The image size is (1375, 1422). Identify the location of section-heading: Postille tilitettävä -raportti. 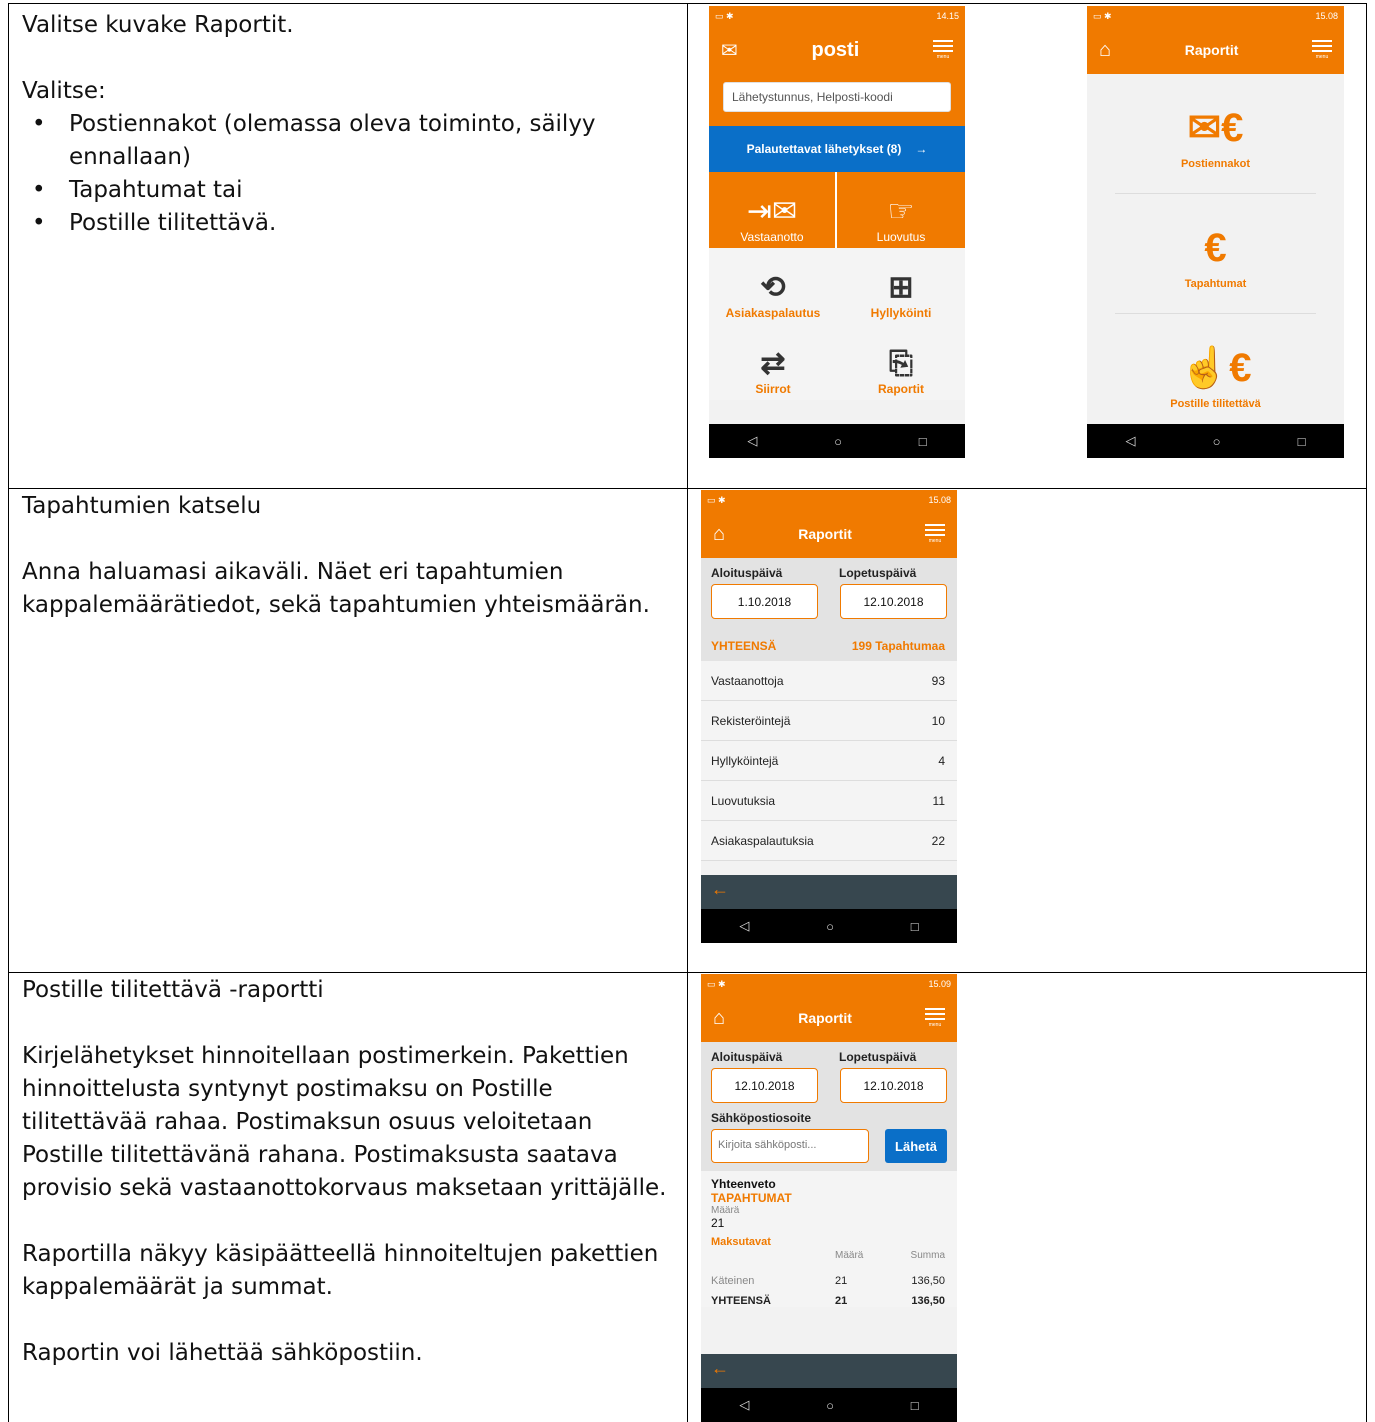
(173, 990).